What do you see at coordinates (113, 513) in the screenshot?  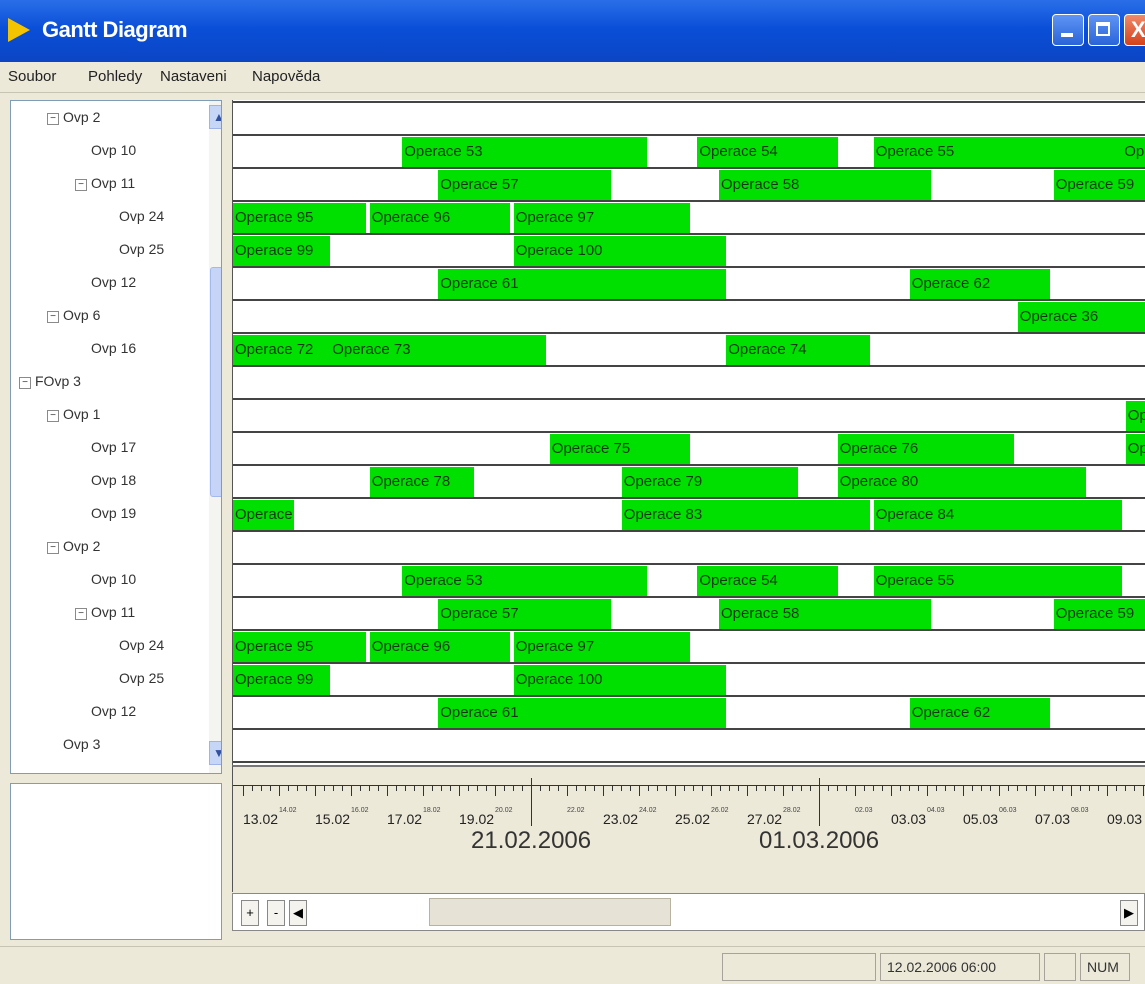 I see `tree-node: Ovp 19` at bounding box center [113, 513].